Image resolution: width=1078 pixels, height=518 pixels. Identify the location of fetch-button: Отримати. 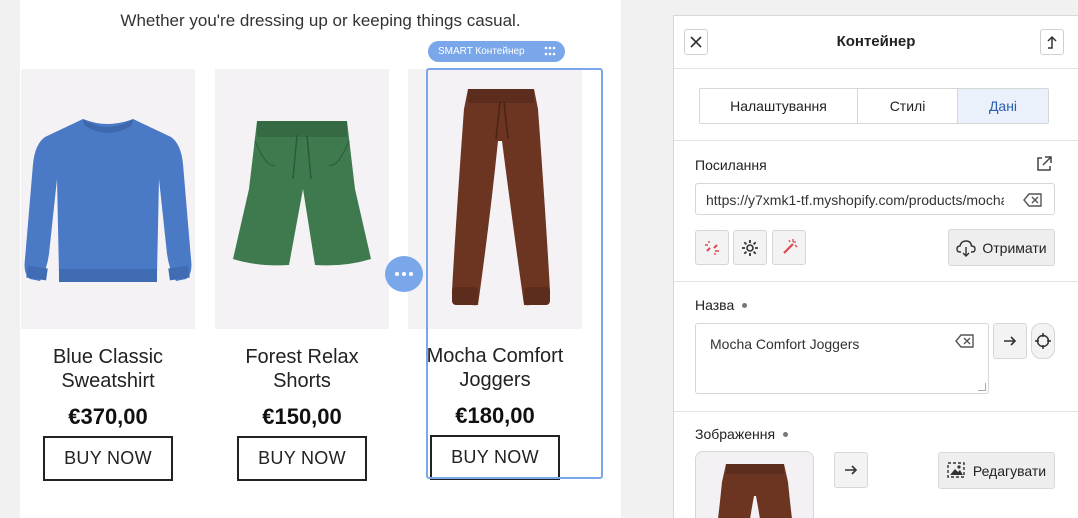
(1001, 247).